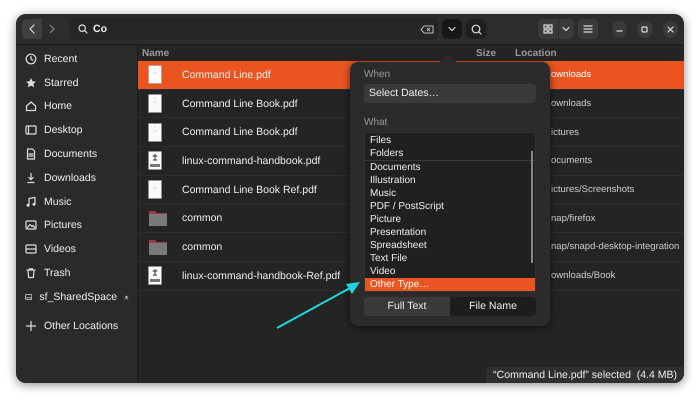 The width and height of the screenshot is (700, 401). What do you see at coordinates (573, 218) in the screenshot?
I see `file-location: nap/firefox` at bounding box center [573, 218].